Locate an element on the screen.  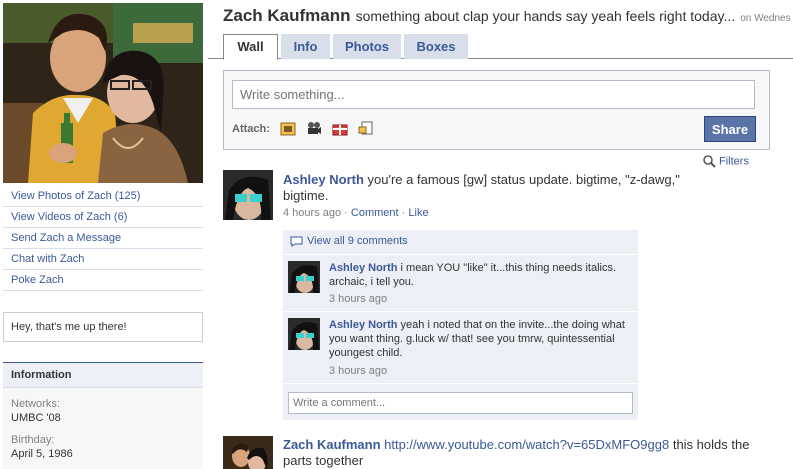
story-actor: Ashley North is located at coordinates (323, 179).